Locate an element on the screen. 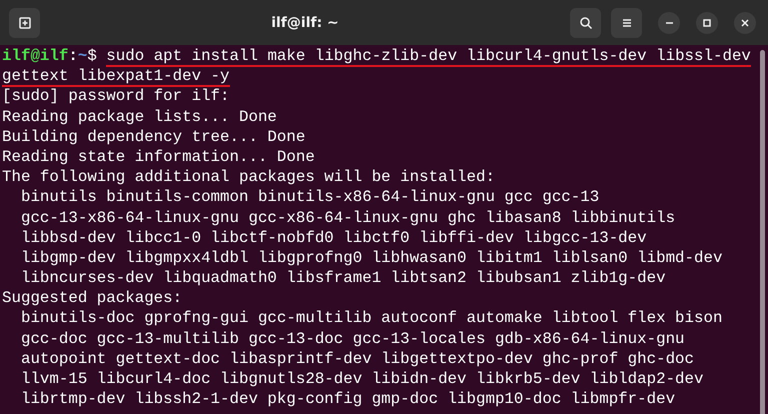 The height and width of the screenshot is (414, 768). prompt-path: ~ is located at coordinates (83, 56).